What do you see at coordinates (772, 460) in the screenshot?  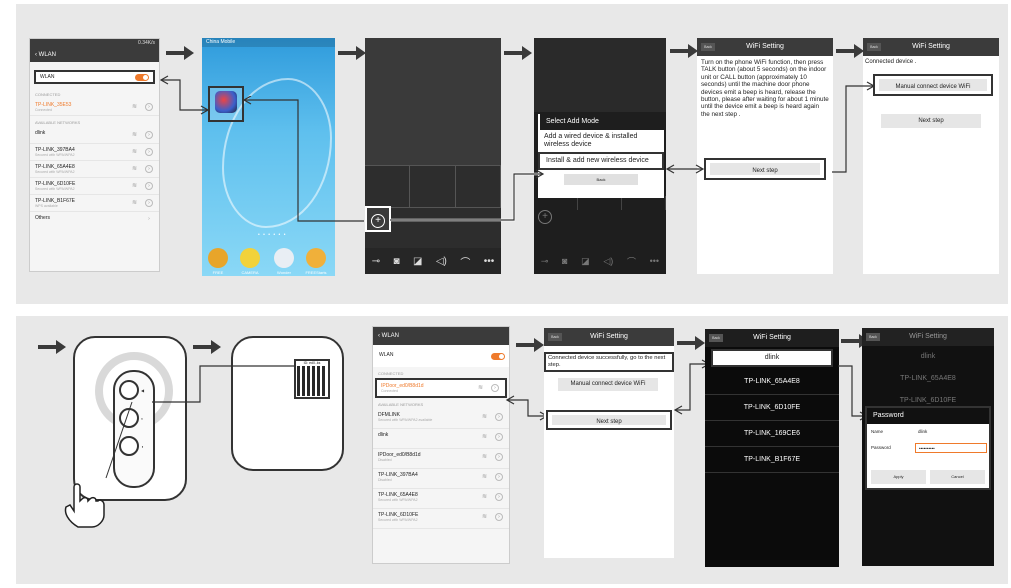 I see `list-item: TP-LINK_B1F67E` at bounding box center [772, 460].